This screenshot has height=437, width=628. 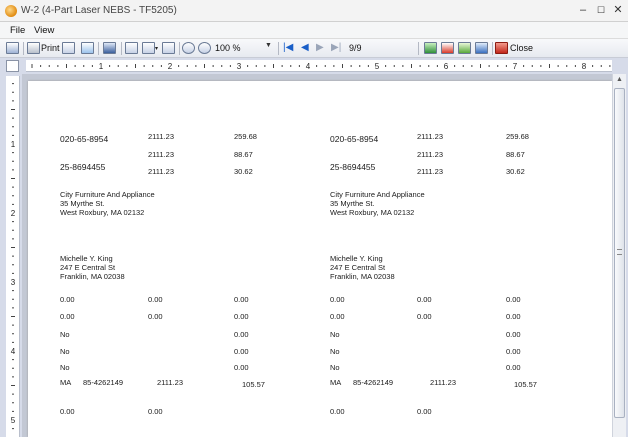 What do you see at coordinates (168, 48) in the screenshot?
I see `continuous-page-icon` at bounding box center [168, 48].